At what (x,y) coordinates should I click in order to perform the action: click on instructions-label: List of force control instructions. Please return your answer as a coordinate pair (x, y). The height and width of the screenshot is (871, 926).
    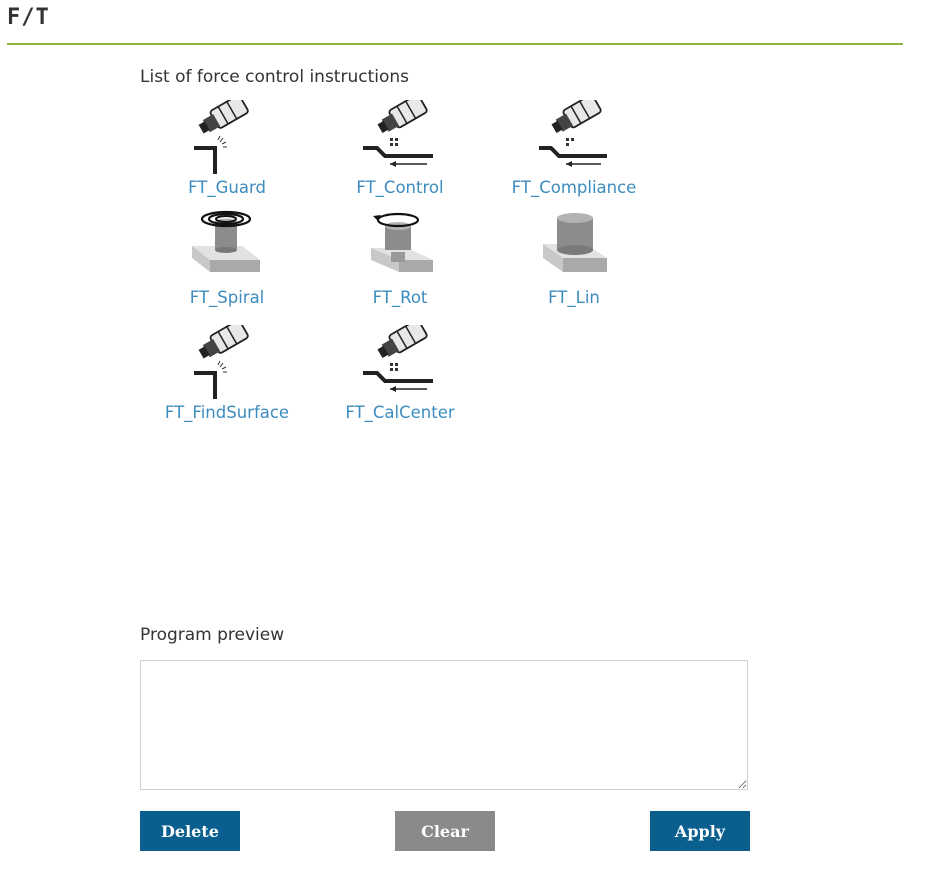
    Looking at the image, I should click on (275, 77).